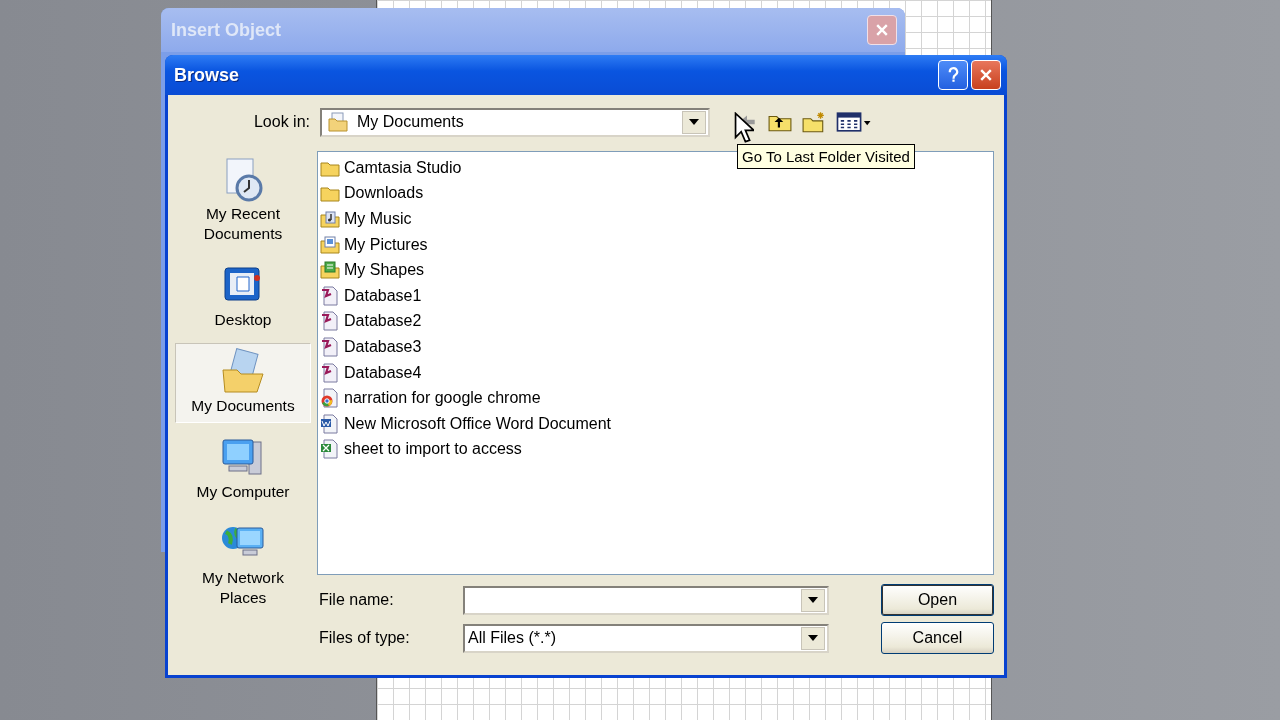  What do you see at coordinates (410, 122) in the screenshot?
I see `look-in-value: My Documents` at bounding box center [410, 122].